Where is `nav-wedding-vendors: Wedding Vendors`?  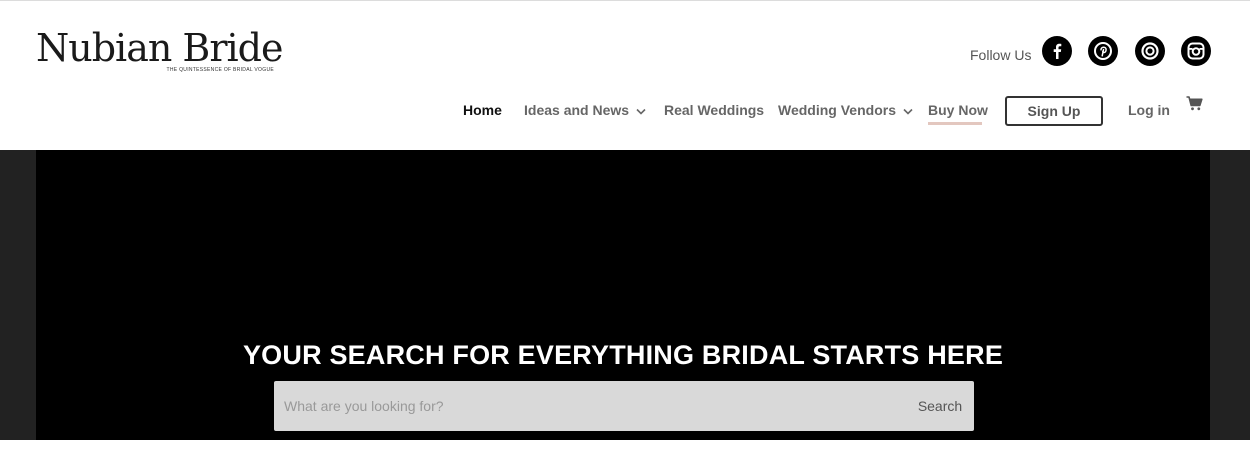 nav-wedding-vendors: Wedding Vendors is located at coordinates (845, 110).